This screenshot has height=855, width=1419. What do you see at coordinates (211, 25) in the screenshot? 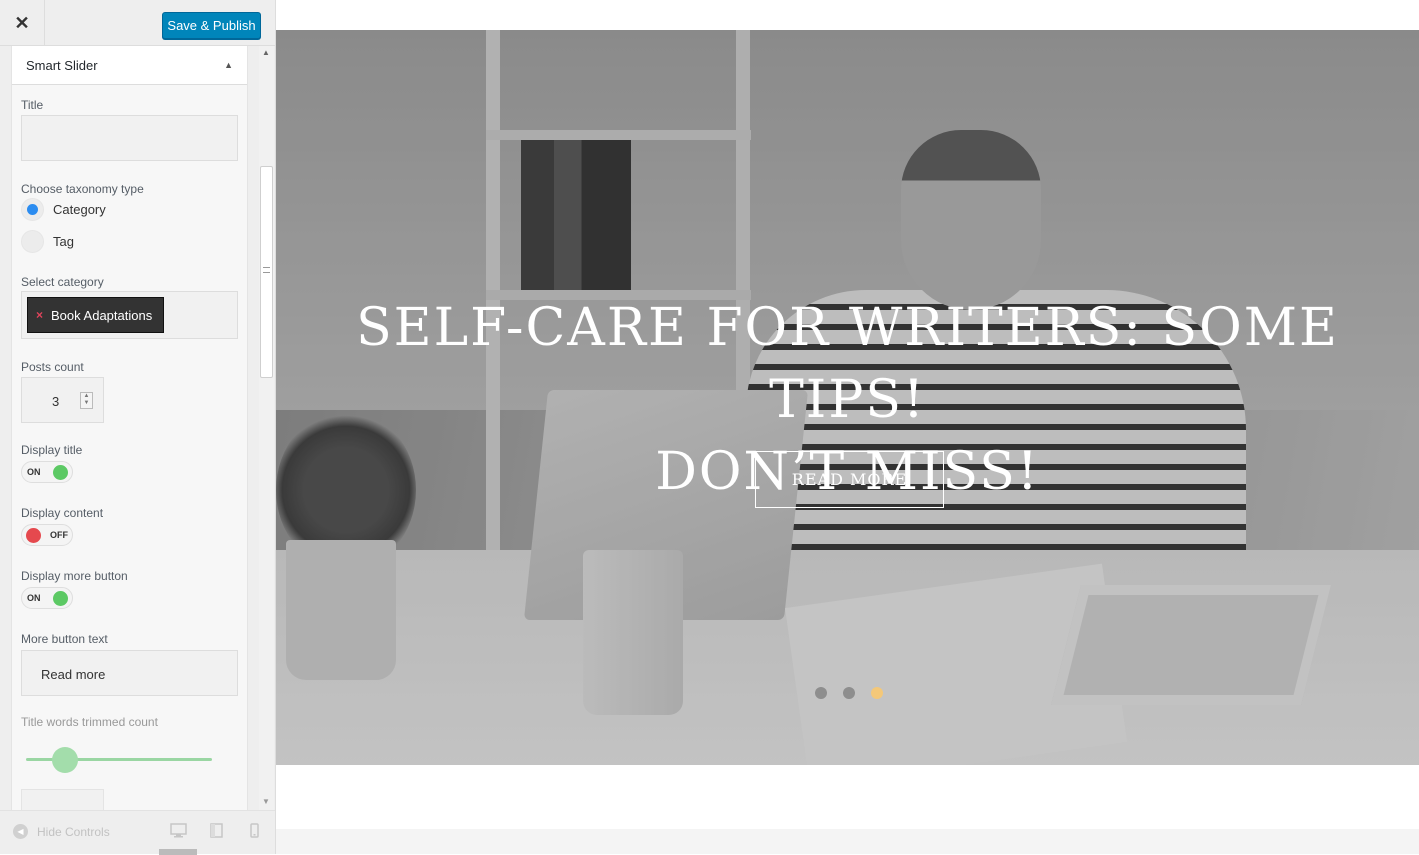
I see `save-publish-button: Save & Publish` at bounding box center [211, 25].